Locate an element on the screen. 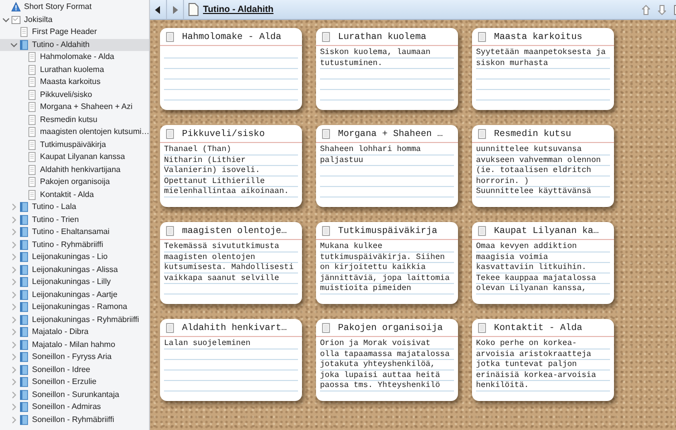 Image resolution: width=676 pixels, height=430 pixels. card-text-line: Koko perhe on korkea- is located at coordinates (527, 344).